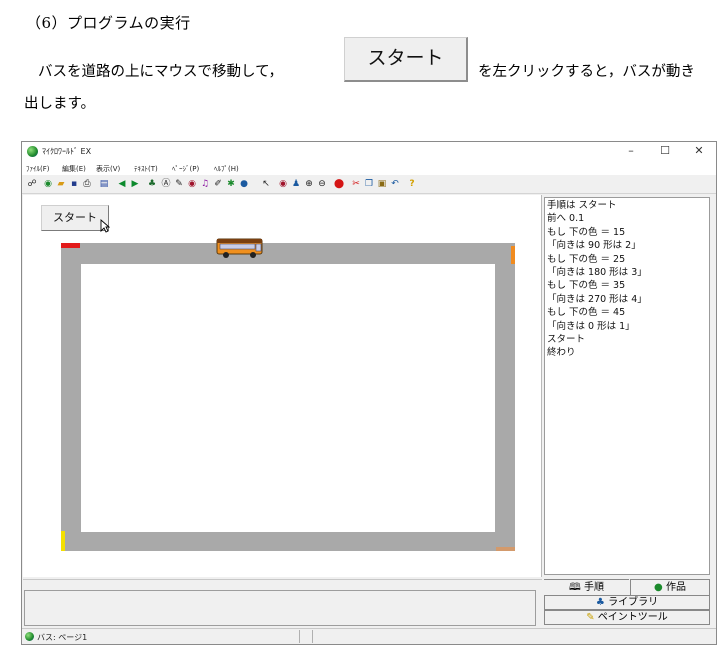 This screenshot has width=725, height=658. I want to click on window-title: ﾏｲｸﾛﾜｰﾙﾄﾞ EX, so click(67, 151).